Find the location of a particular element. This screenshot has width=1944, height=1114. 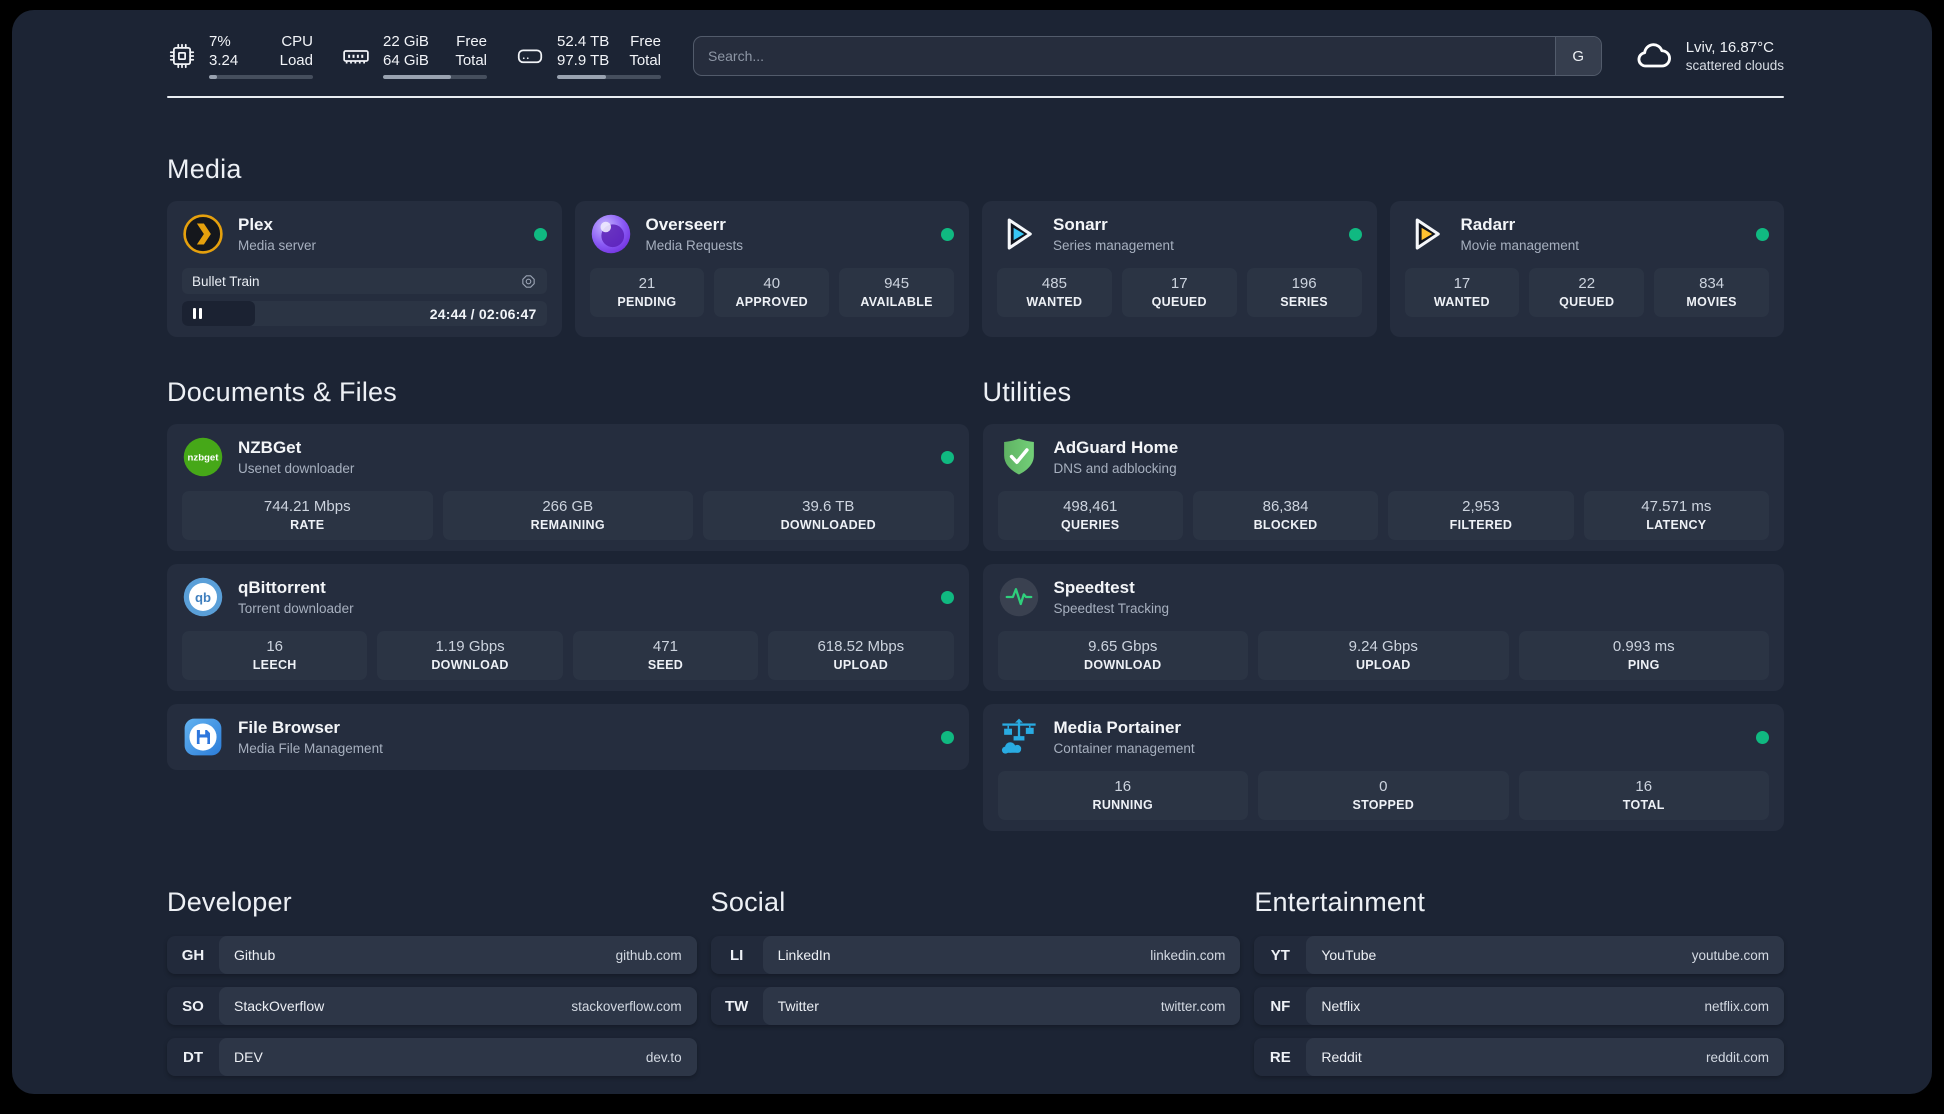

bookmark-twitter: TW Twitter twitter.com is located at coordinates (975, 1006).